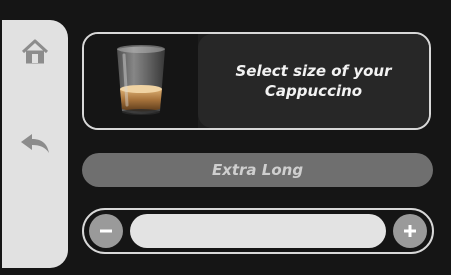 The image size is (451, 275). I want to click on home-icon, so click(35, 51).